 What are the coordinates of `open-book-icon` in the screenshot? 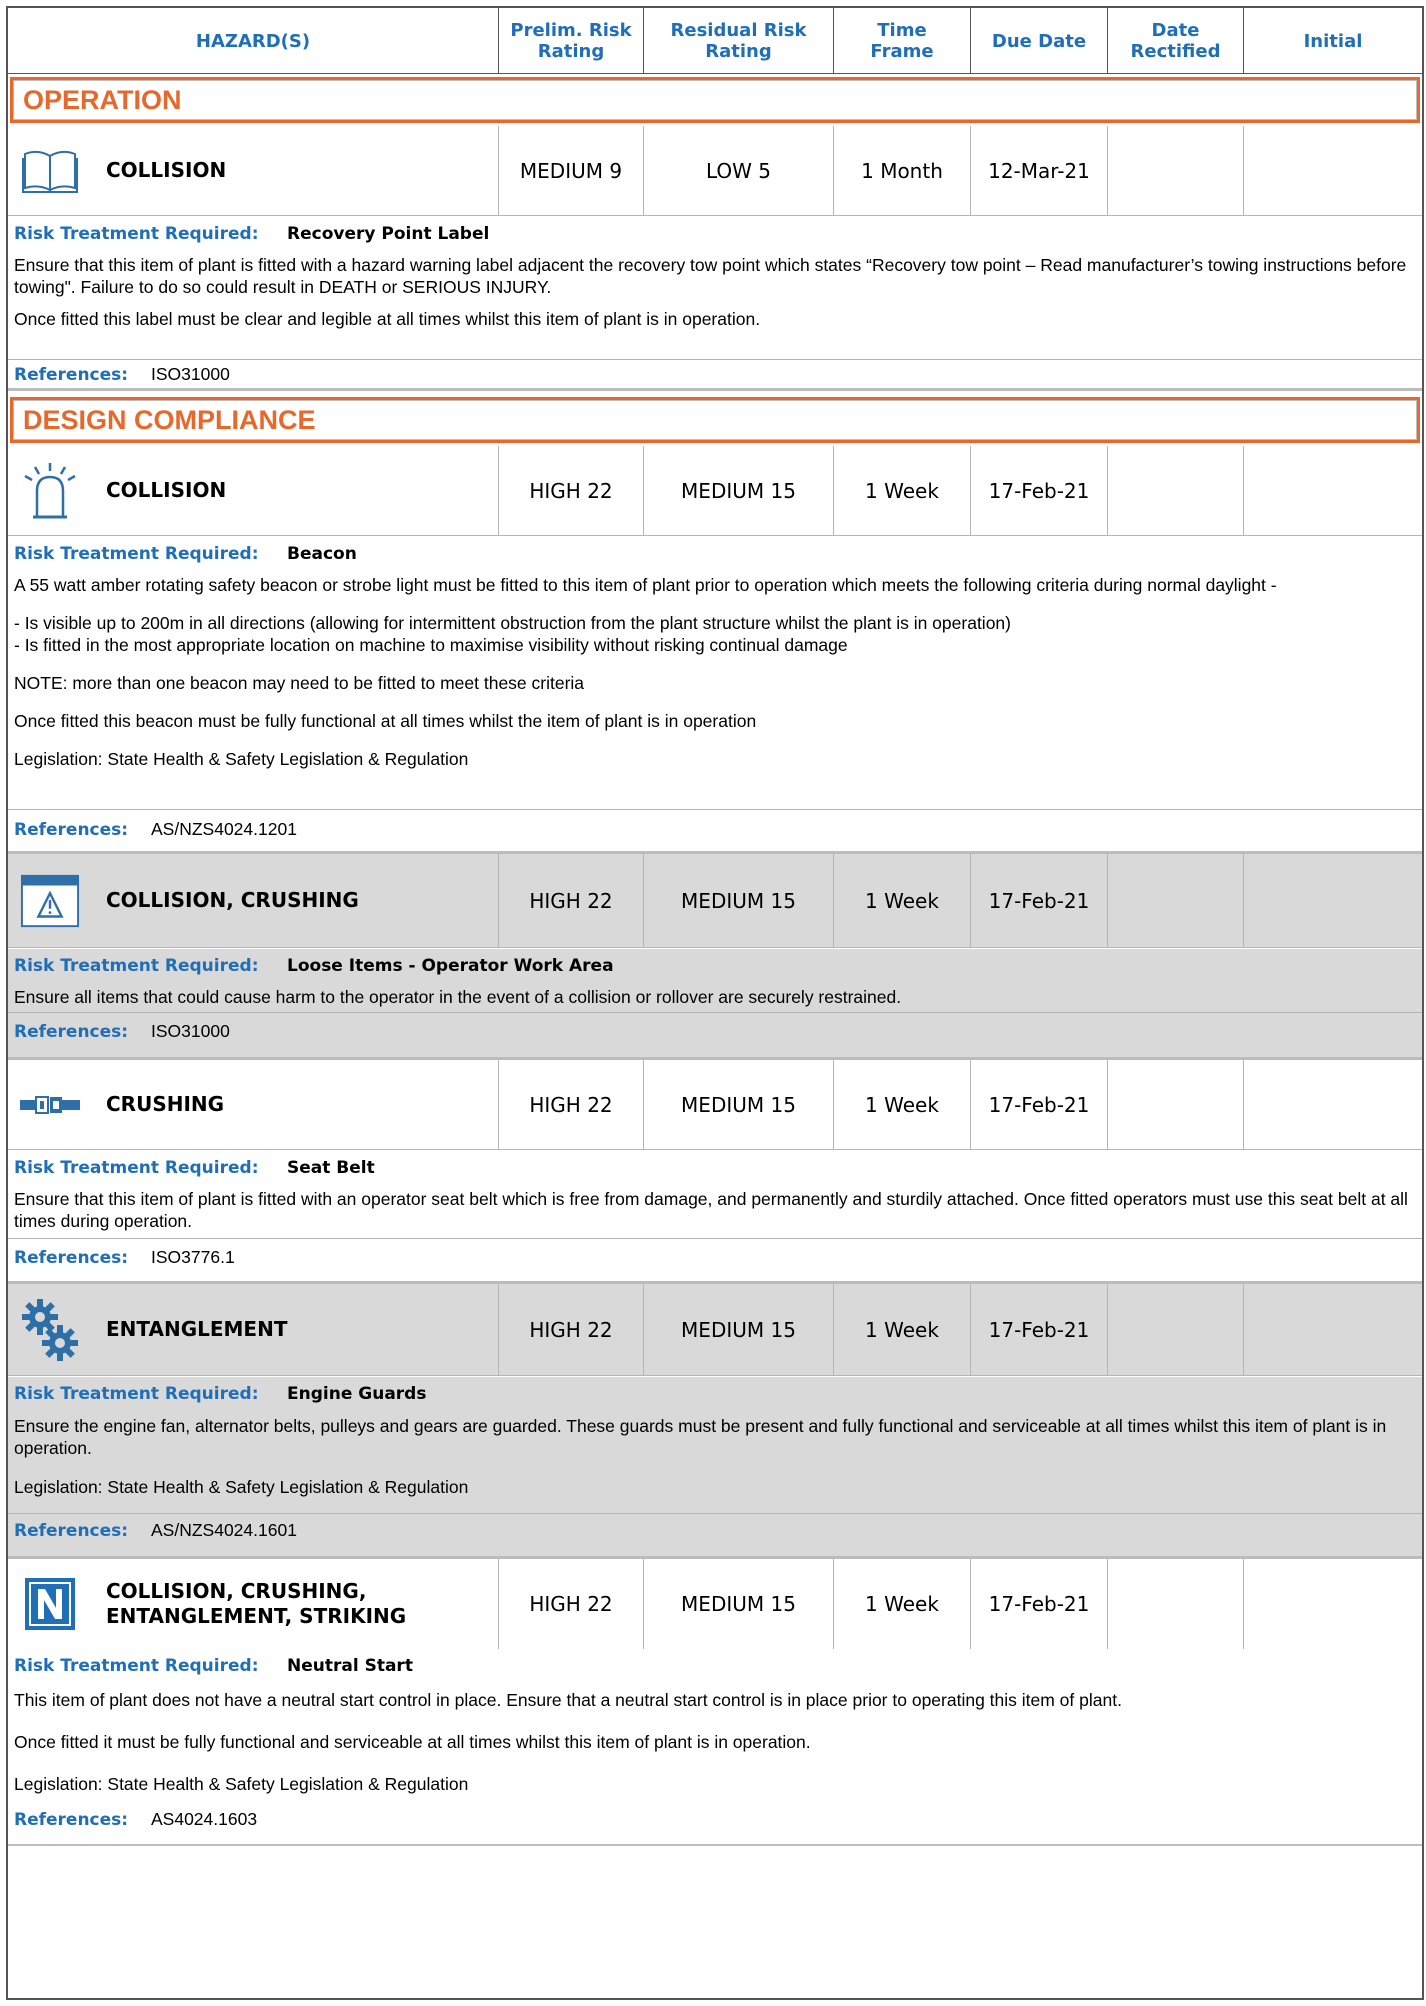 It's located at (50, 171).